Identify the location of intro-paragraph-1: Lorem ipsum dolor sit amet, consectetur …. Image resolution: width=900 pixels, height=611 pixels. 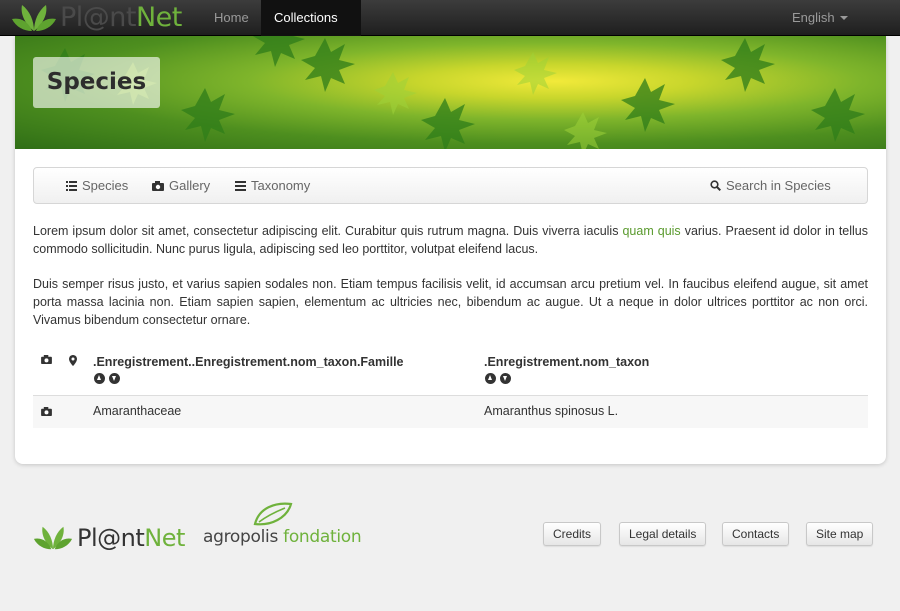
(450, 240).